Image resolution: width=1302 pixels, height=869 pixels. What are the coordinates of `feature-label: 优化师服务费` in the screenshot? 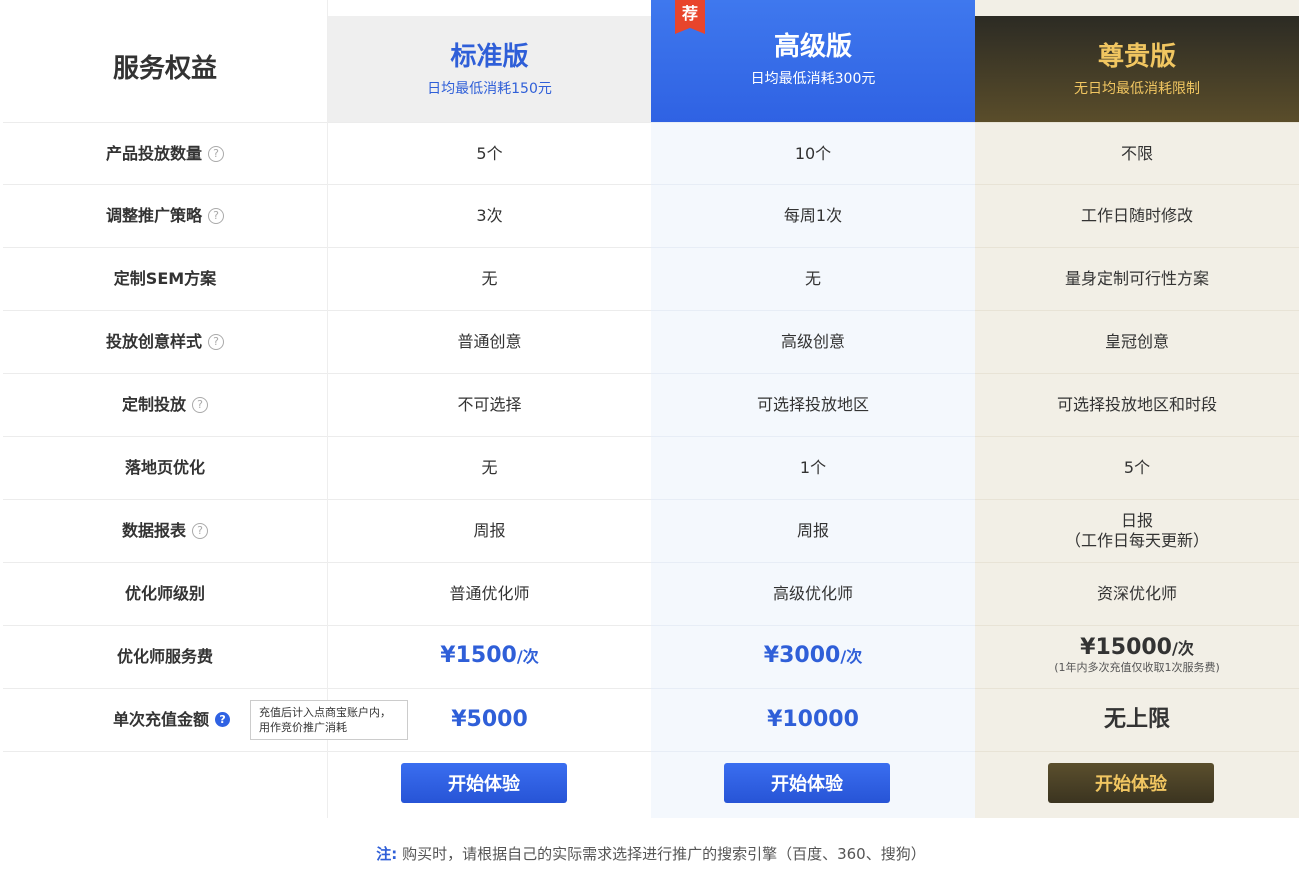 It's located at (164, 656).